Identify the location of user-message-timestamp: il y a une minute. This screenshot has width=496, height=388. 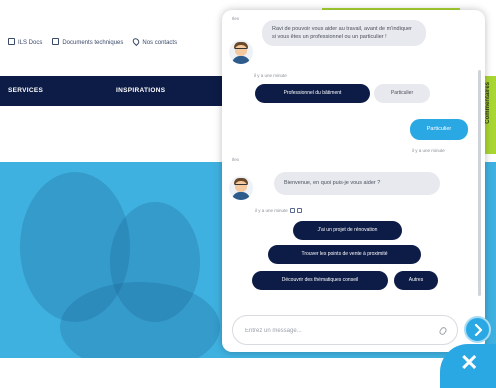
(428, 150).